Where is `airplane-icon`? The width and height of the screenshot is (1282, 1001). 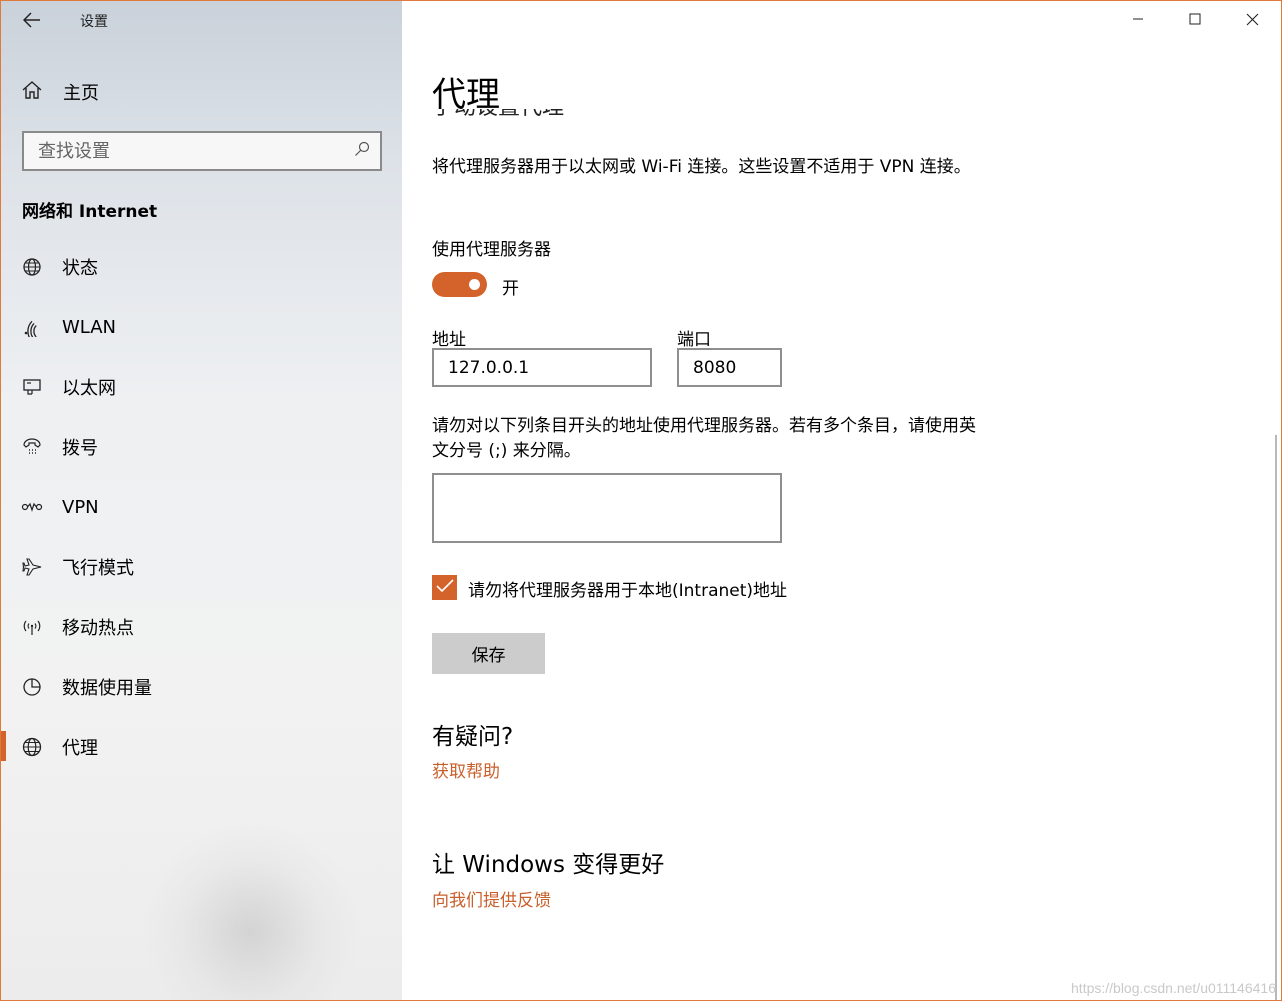 airplane-icon is located at coordinates (32, 567).